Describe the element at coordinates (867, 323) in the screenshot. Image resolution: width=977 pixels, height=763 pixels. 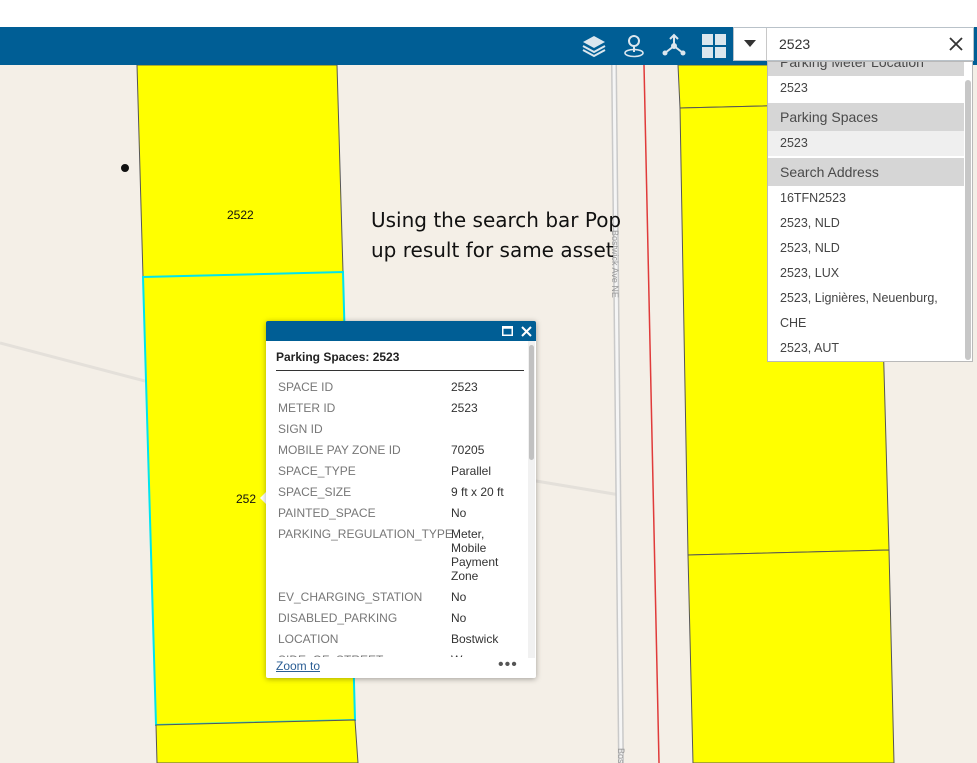
I see `result-item-continued: CHE` at that location.